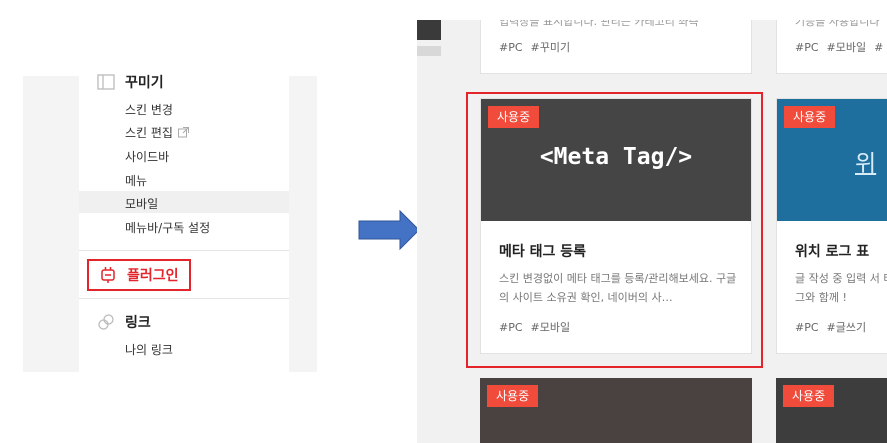  What do you see at coordinates (389, 231) in the screenshot?
I see `right-arrow-icon` at bounding box center [389, 231].